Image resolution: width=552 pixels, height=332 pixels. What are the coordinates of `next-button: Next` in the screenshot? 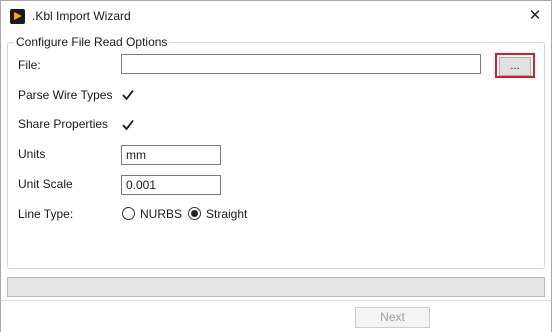 It's located at (392, 317).